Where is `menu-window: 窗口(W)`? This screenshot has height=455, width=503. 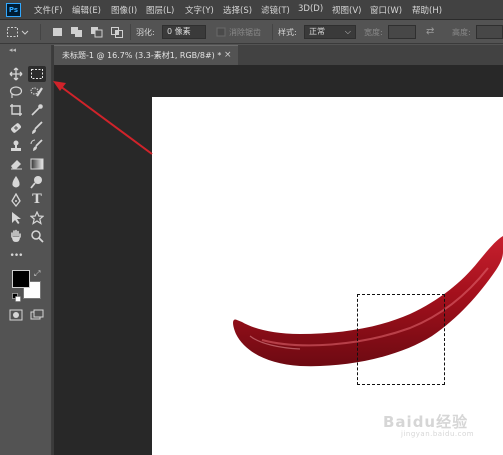
menu-window: 窗口(W) is located at coordinates (386, 10).